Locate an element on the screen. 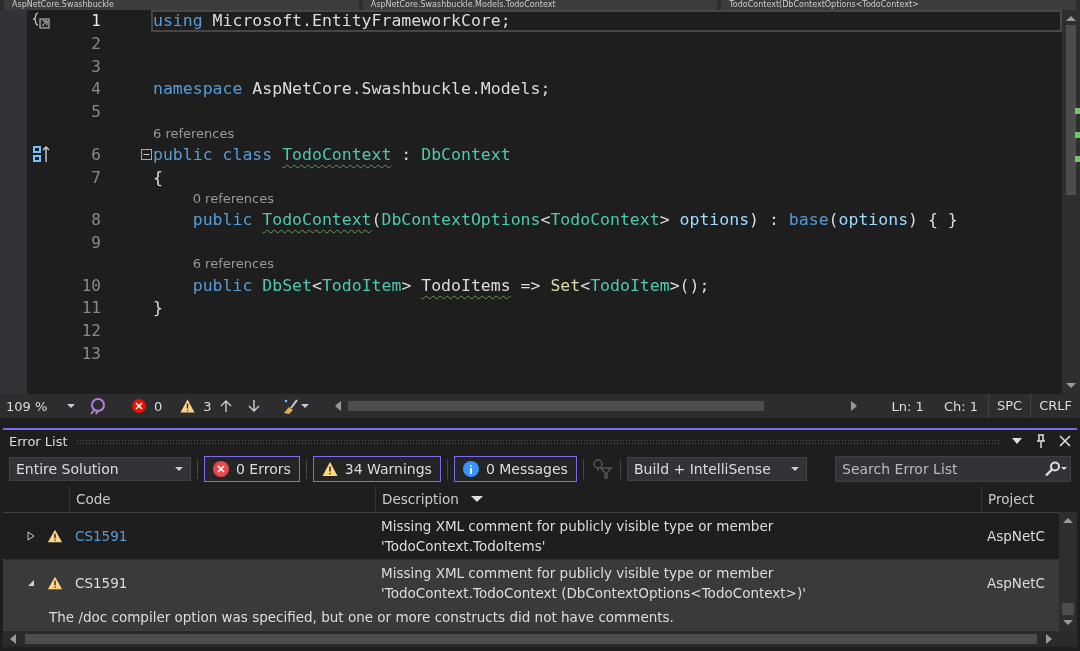  code-line: public TodoContext(DbContextOptions<TodoContext> options) : base(options) { } is located at coordinates (574, 220).